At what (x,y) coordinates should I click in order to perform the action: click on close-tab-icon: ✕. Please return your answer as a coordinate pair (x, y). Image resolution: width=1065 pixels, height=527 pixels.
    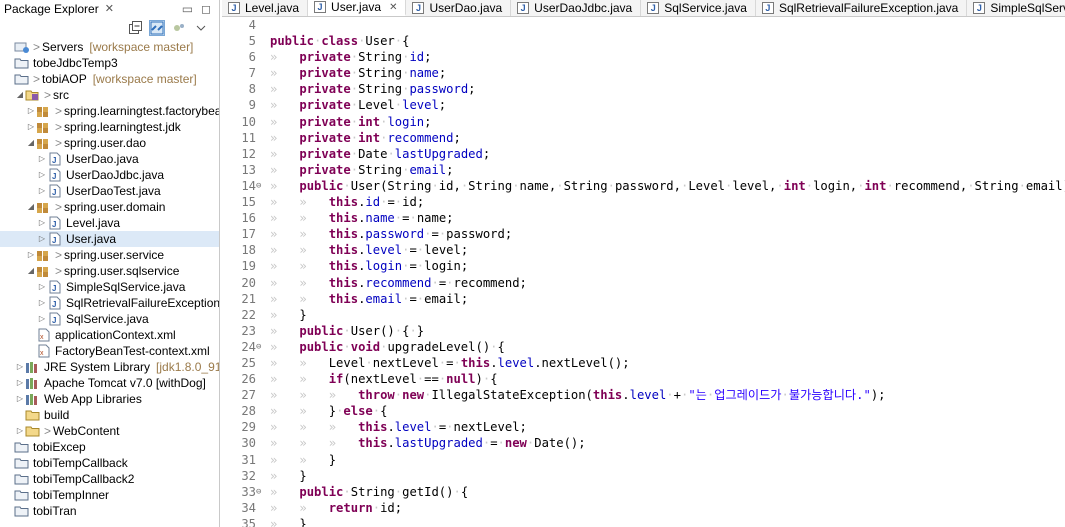
    Looking at the image, I should click on (393, 7).